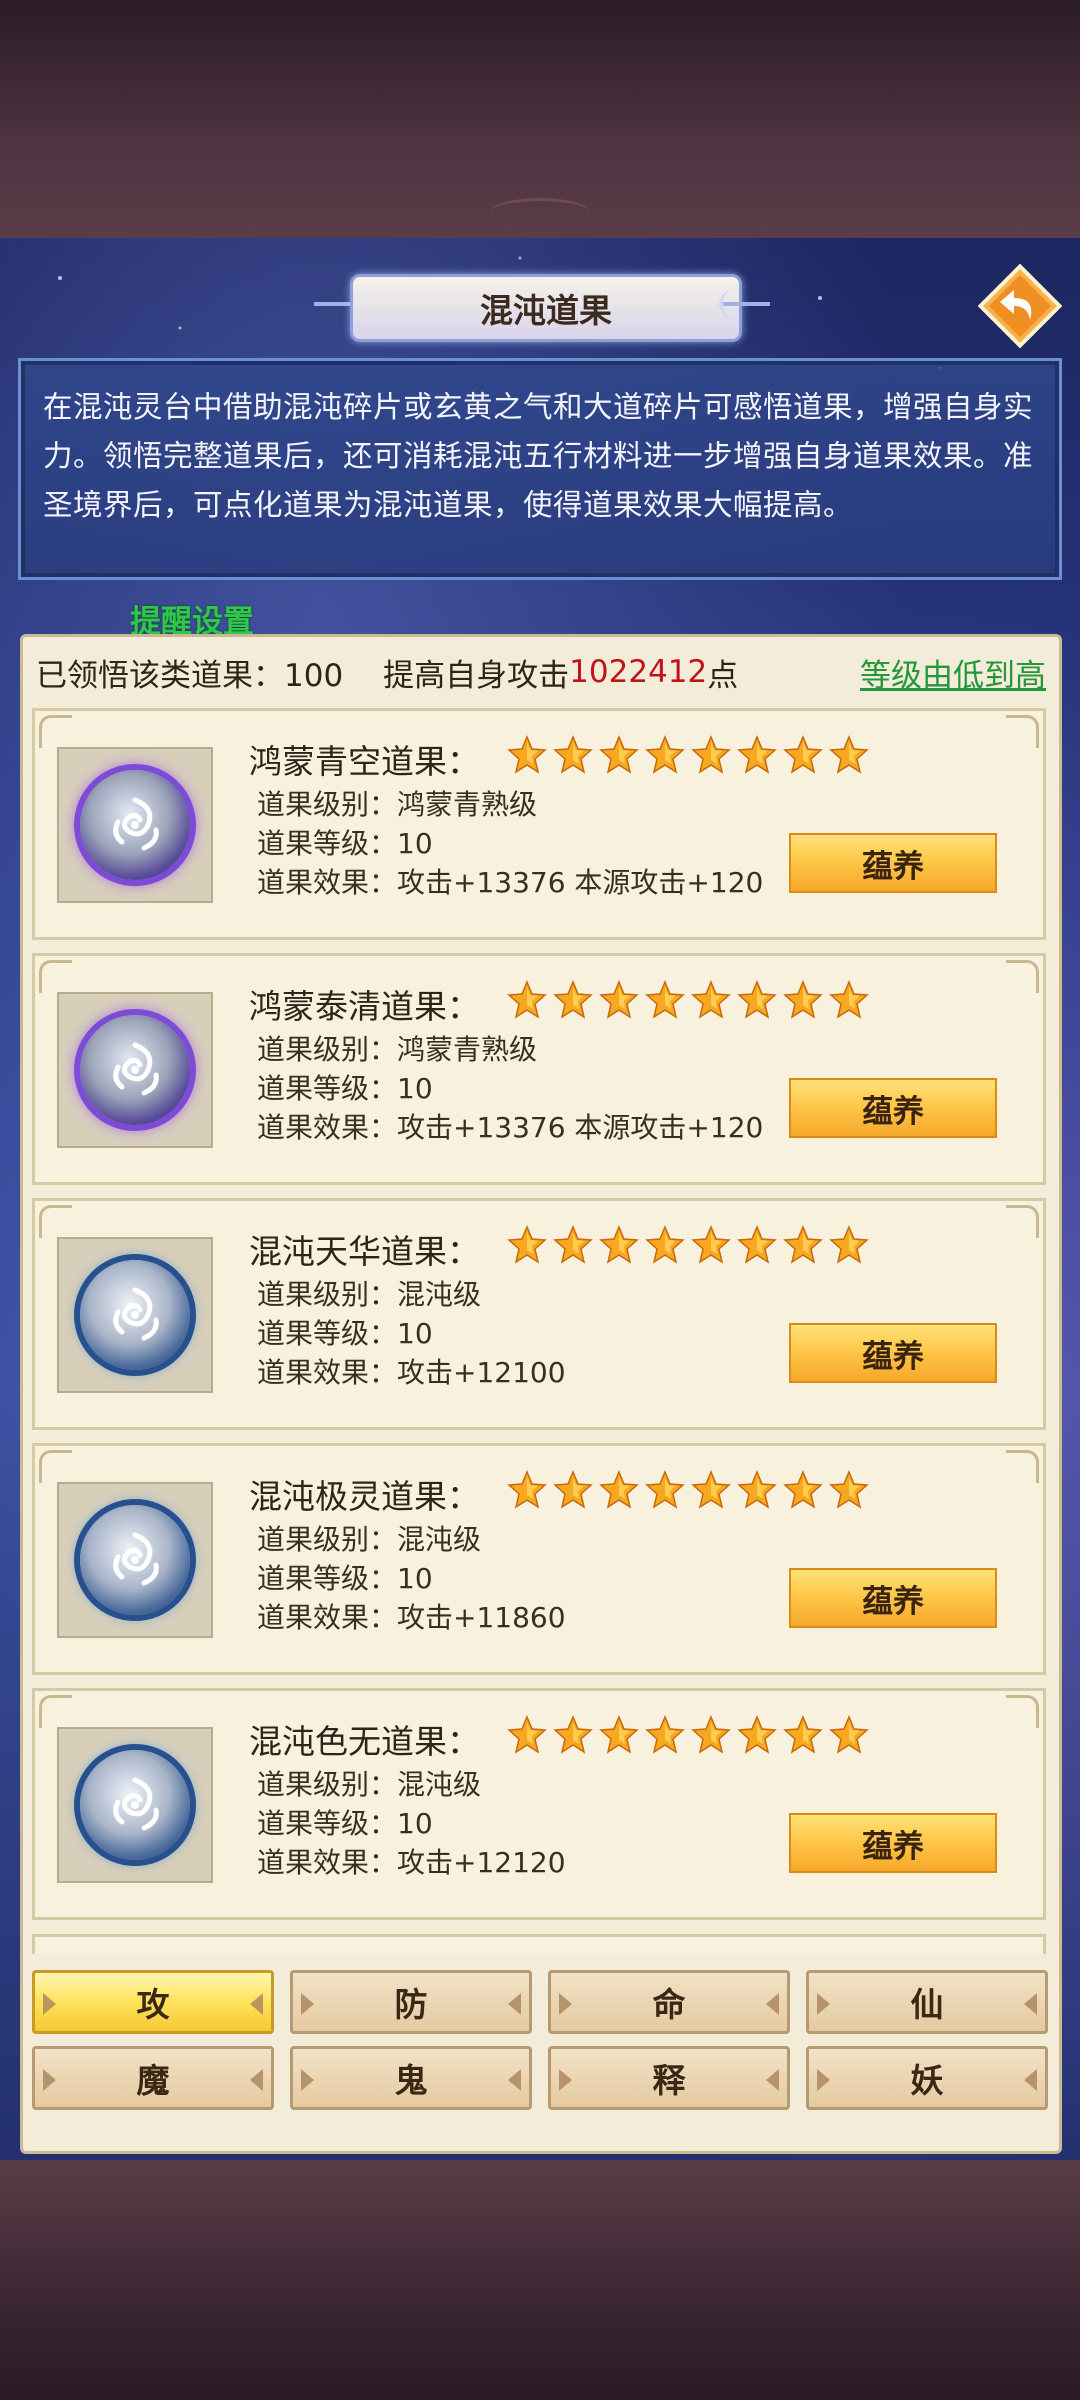 Image resolution: width=1080 pixels, height=2400 pixels. I want to click on tab-label: 魔, so click(153, 2080).